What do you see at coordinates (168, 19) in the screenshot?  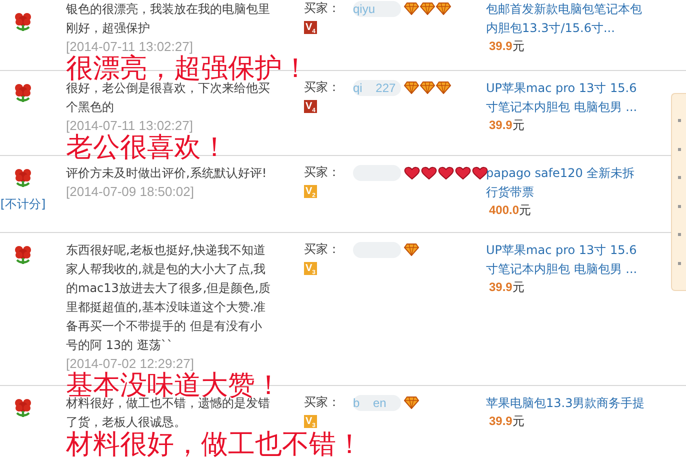 I see `review-text: 银色的很漂亮，我装放在我的电脑包里刚好，超强保护` at bounding box center [168, 19].